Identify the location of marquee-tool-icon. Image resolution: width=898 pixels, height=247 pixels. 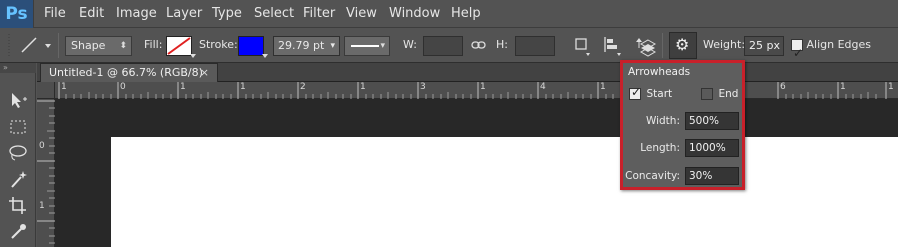
(18, 128).